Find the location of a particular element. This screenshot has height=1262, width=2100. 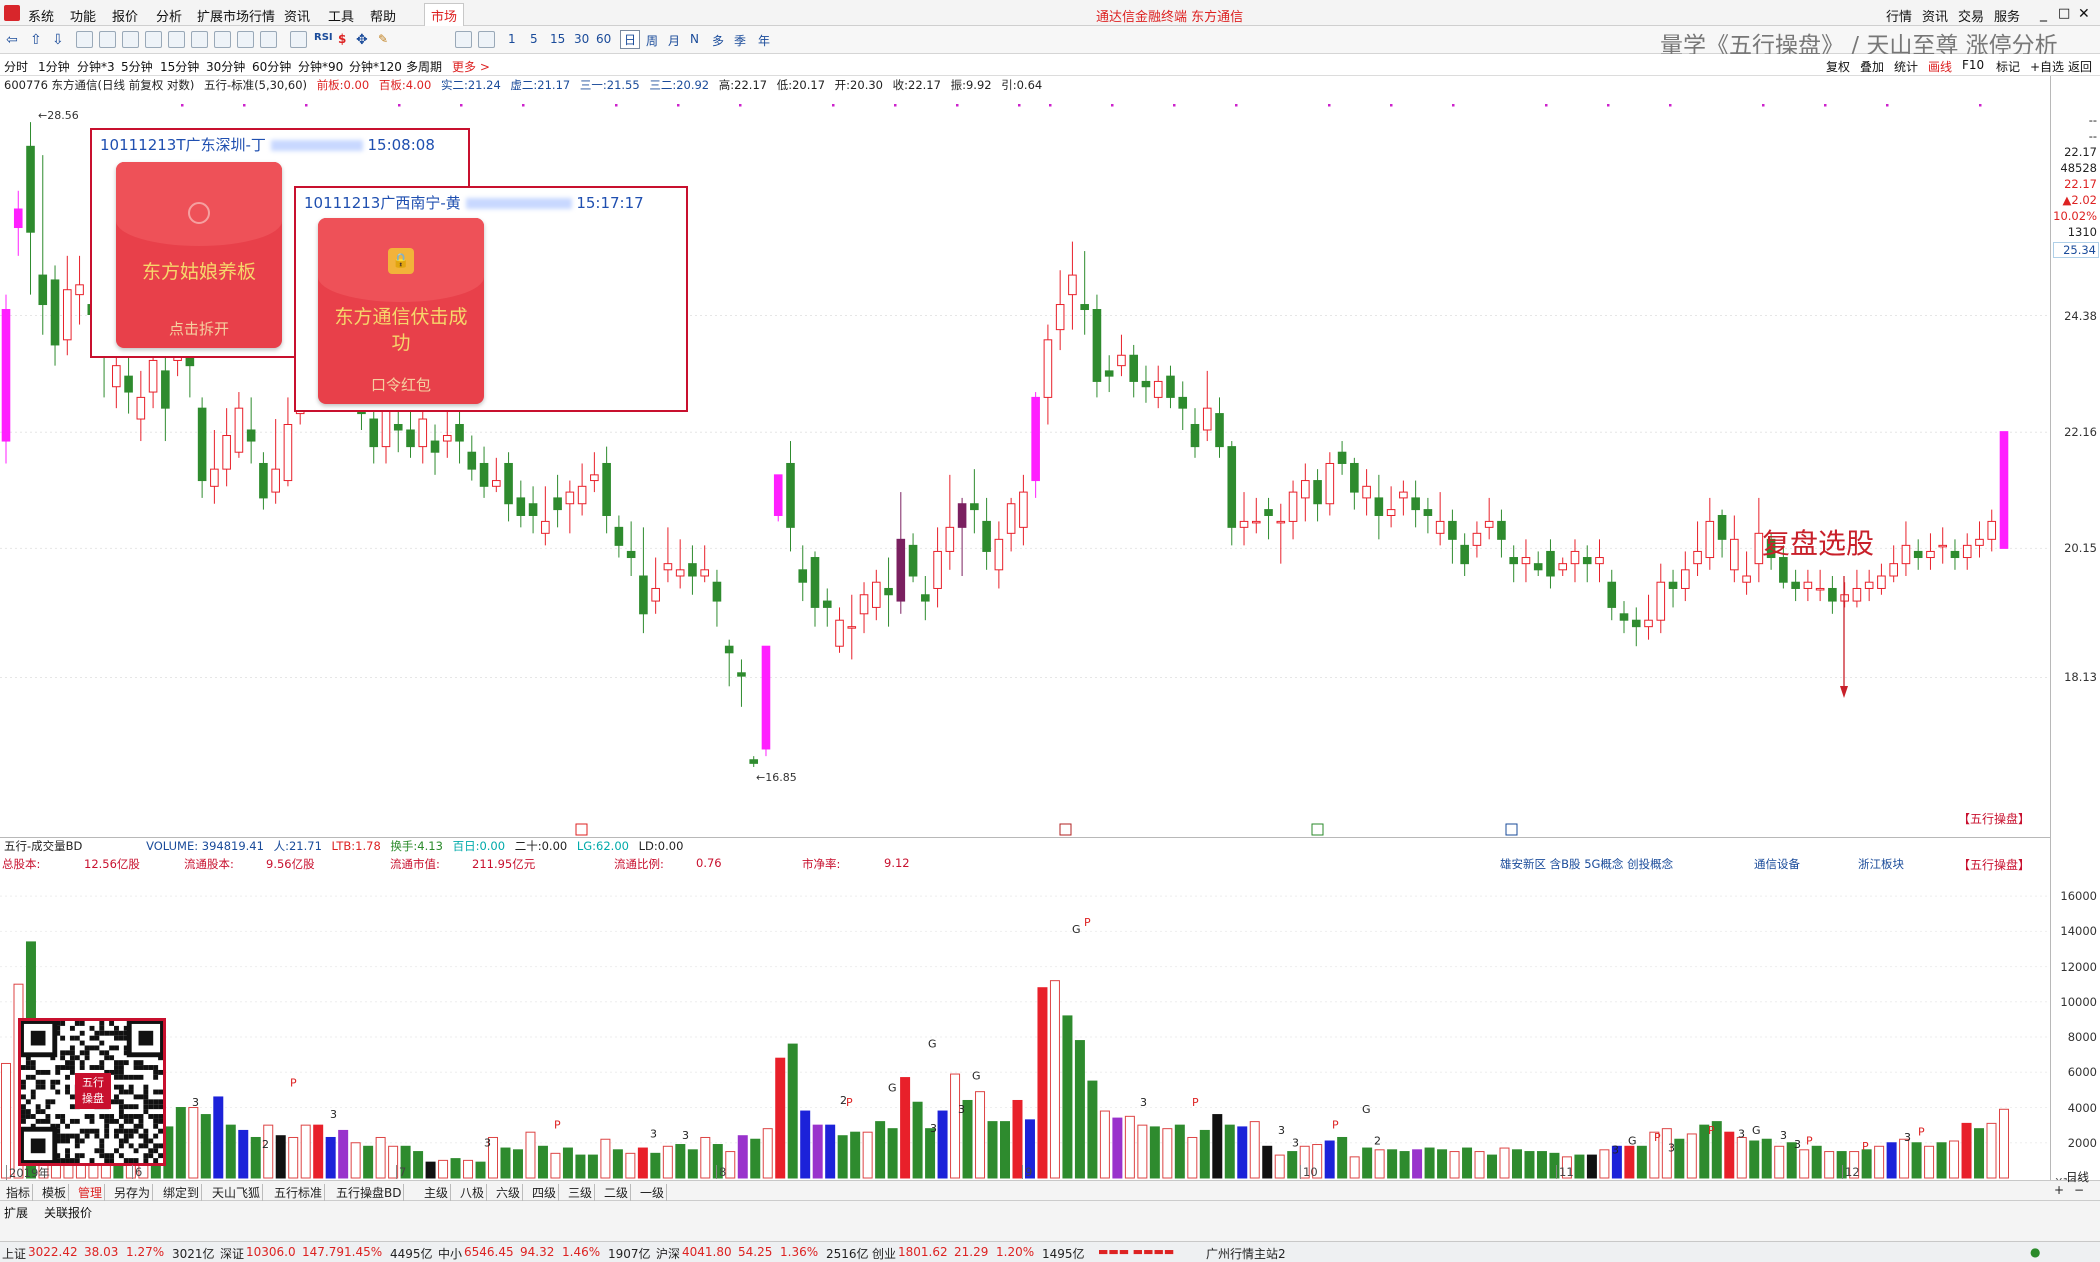

top-tab-trade: 交易 is located at coordinates (1971, 15).